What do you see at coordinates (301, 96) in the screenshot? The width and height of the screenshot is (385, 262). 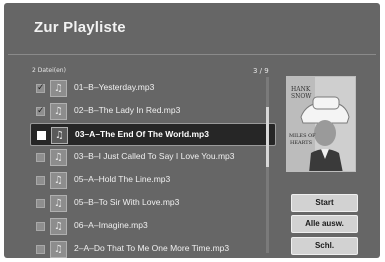 I see `cover-text-line: SNOW` at bounding box center [301, 96].